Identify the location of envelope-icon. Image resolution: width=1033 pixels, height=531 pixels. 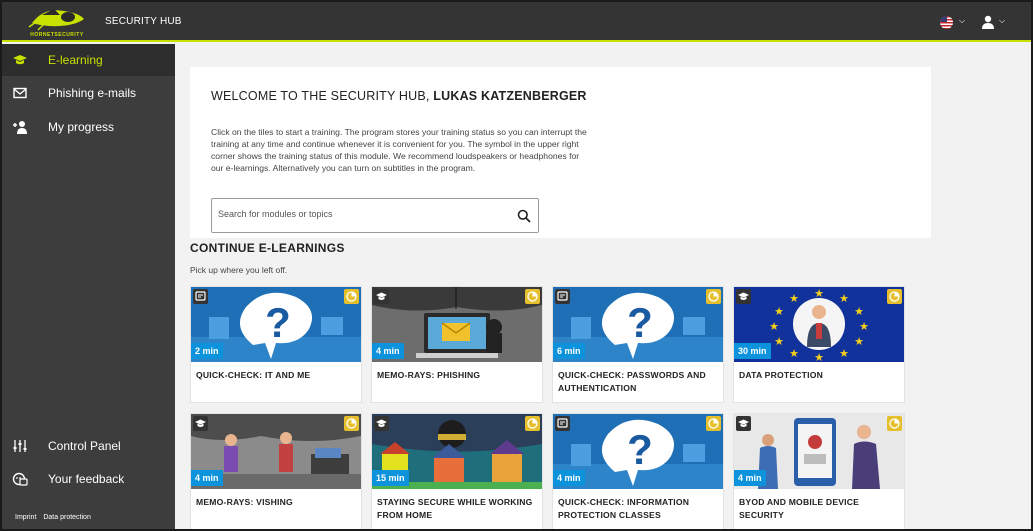
(20, 93).